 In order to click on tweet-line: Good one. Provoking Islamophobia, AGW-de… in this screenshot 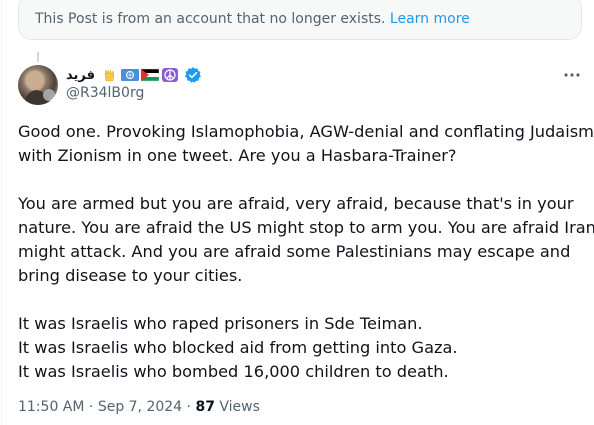, I will do `click(306, 131)`.